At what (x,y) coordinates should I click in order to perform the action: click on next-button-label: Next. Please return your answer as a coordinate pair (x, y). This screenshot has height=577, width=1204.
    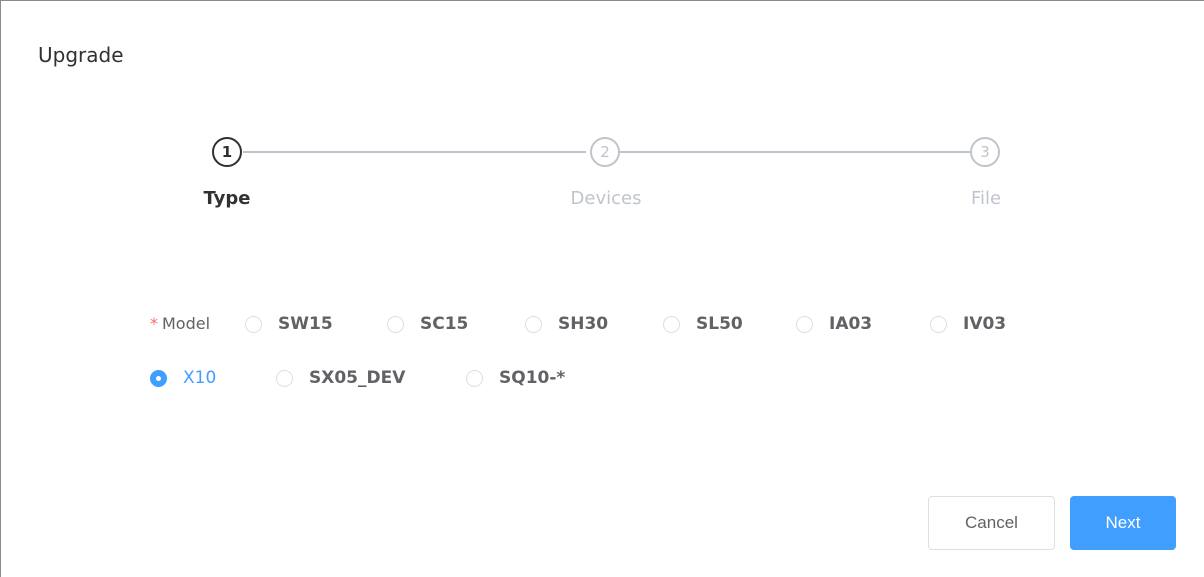
    Looking at the image, I should click on (1123, 522).